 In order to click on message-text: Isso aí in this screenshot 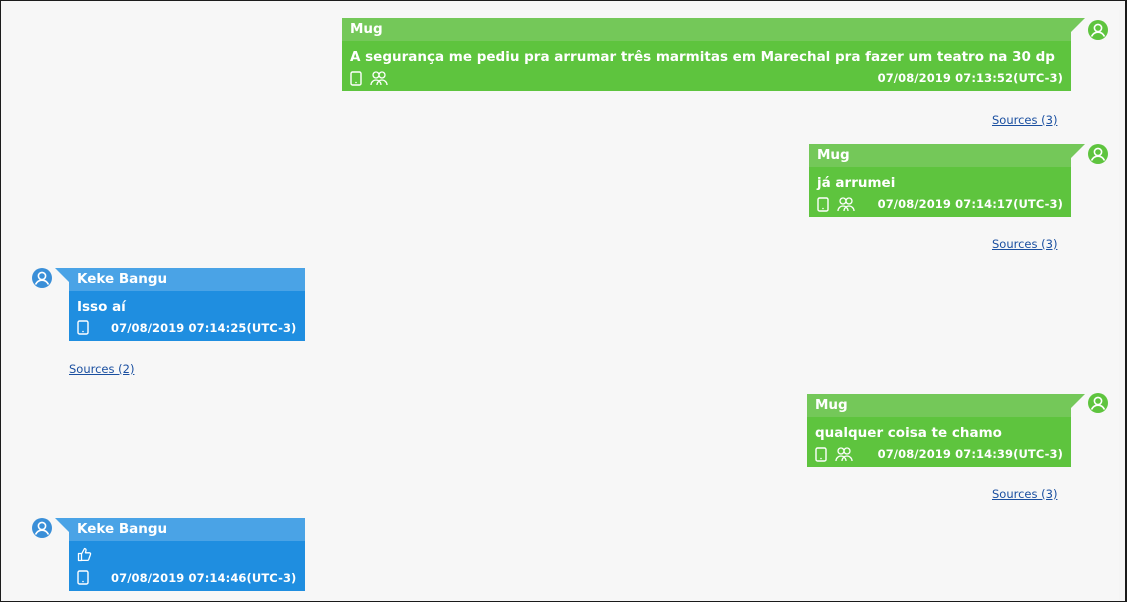, I will do `click(101, 307)`.